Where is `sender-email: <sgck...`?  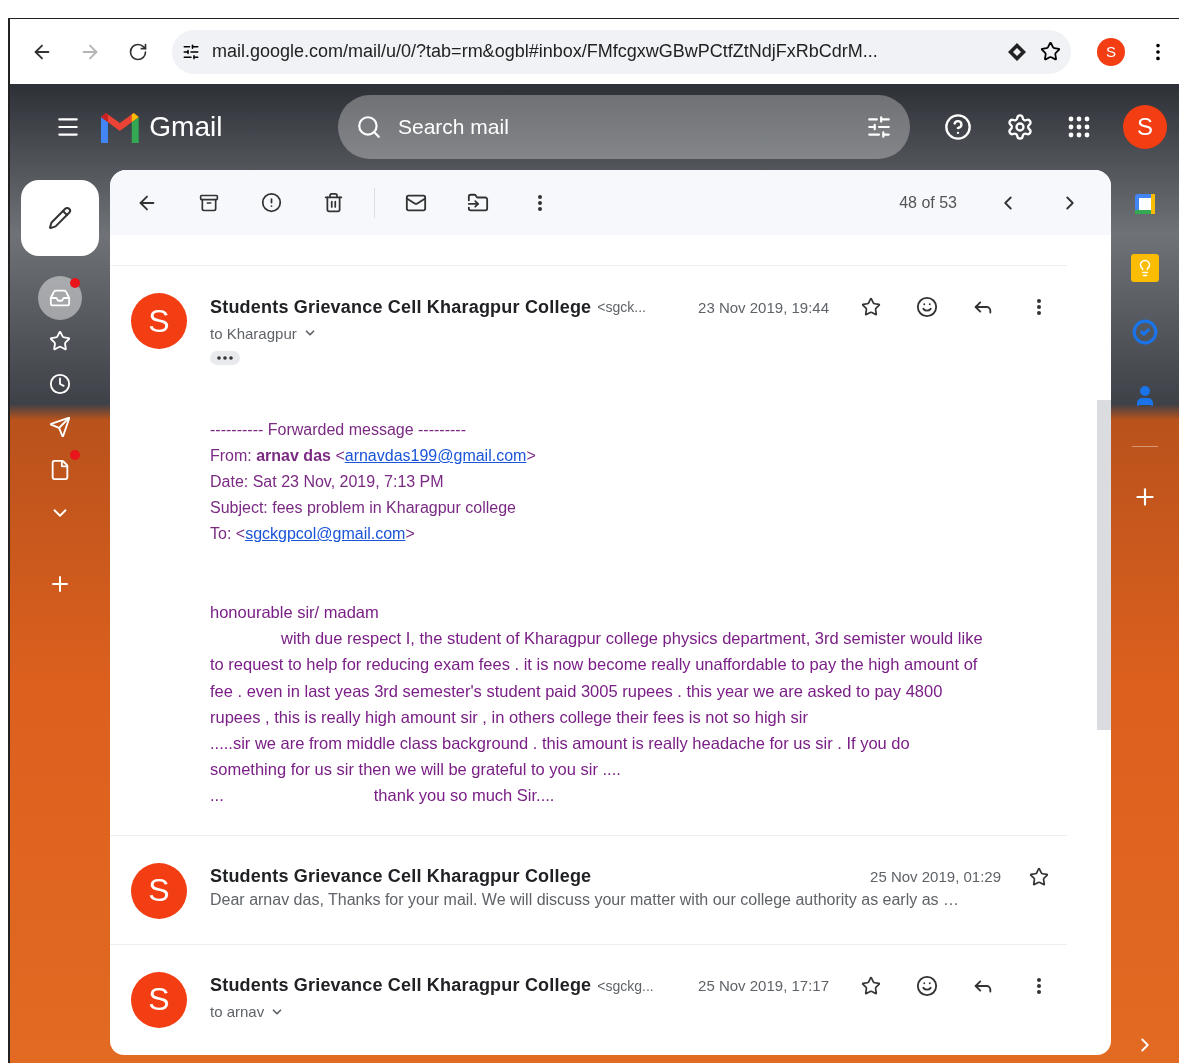
sender-email: <sgck... is located at coordinates (621, 307).